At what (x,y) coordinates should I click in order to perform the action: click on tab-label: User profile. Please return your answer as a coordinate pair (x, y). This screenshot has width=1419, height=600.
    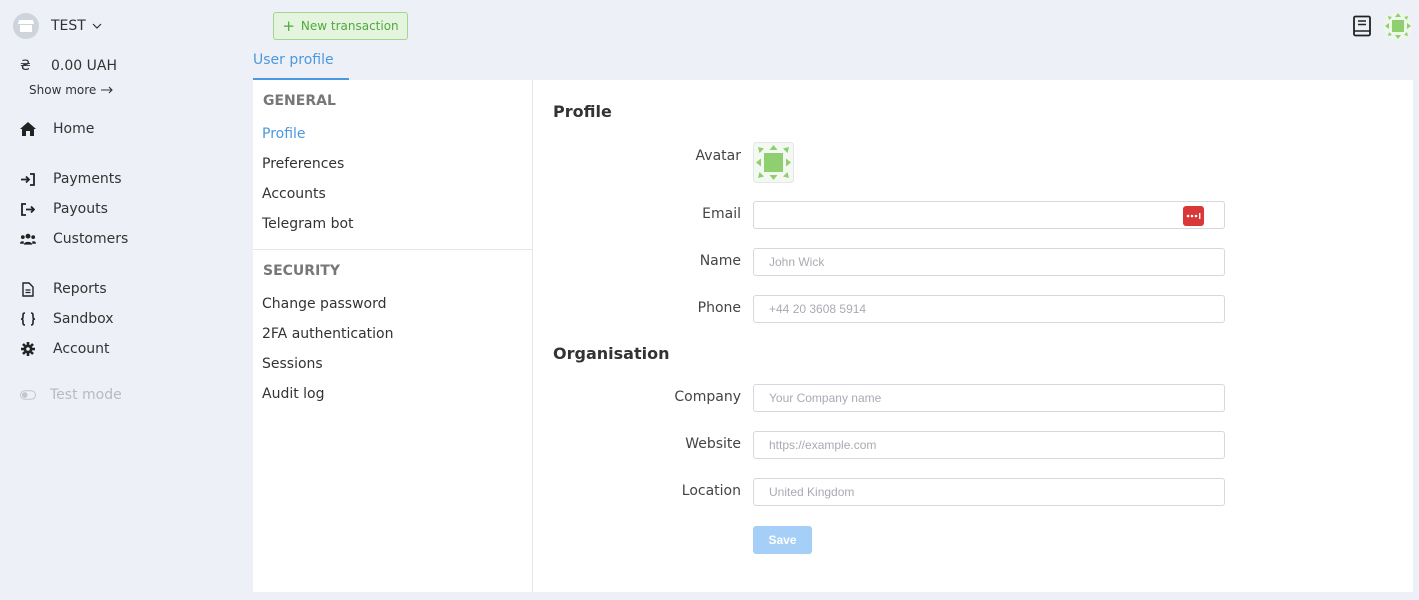
    Looking at the image, I should click on (293, 60).